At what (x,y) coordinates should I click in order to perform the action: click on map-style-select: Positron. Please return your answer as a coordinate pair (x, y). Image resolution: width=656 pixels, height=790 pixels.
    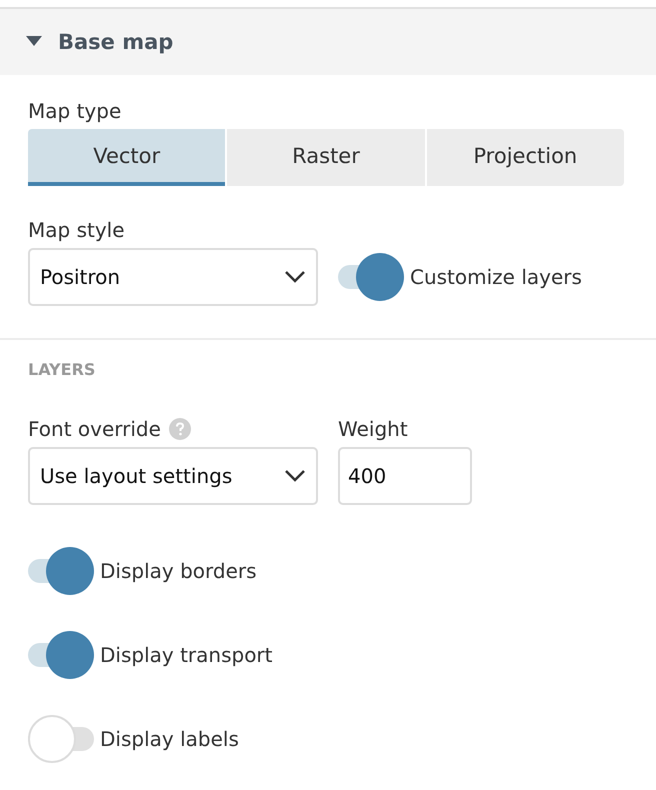
    Looking at the image, I should click on (173, 277).